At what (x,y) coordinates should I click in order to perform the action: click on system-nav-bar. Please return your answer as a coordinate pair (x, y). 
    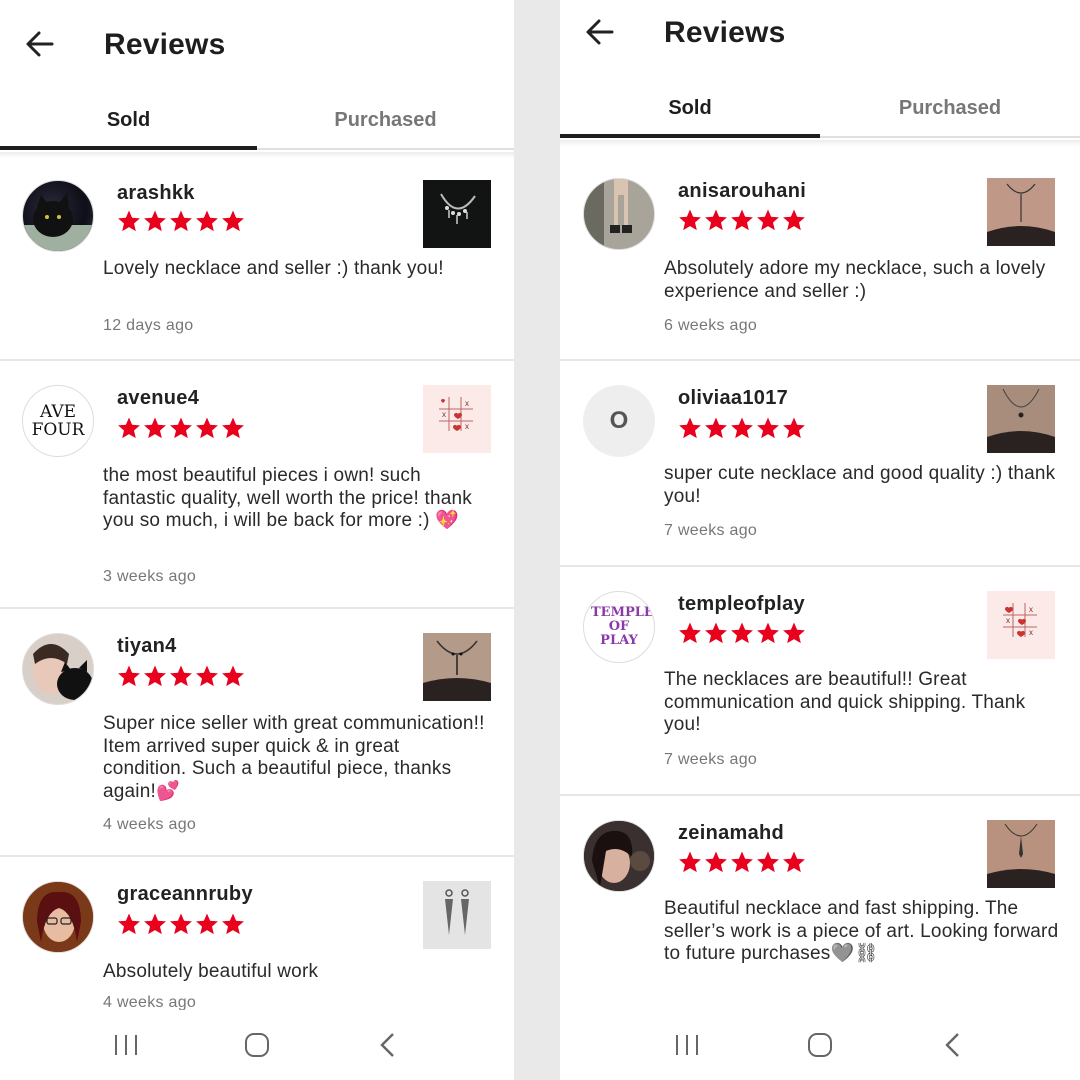
    Looking at the image, I should click on (820, 1045).